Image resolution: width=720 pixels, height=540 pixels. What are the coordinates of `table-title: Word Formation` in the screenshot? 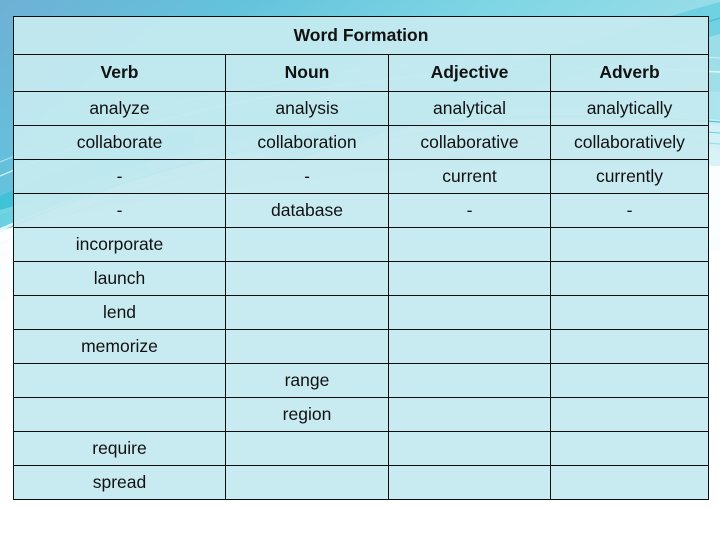 It's located at (361, 35).